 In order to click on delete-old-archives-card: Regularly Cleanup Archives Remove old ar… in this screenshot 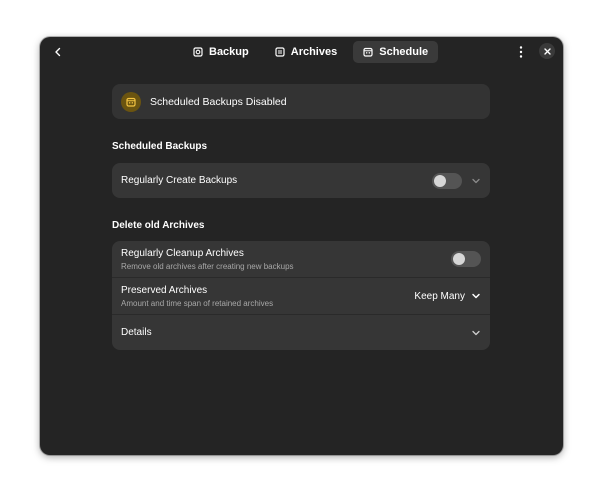, I will do `click(301, 295)`.